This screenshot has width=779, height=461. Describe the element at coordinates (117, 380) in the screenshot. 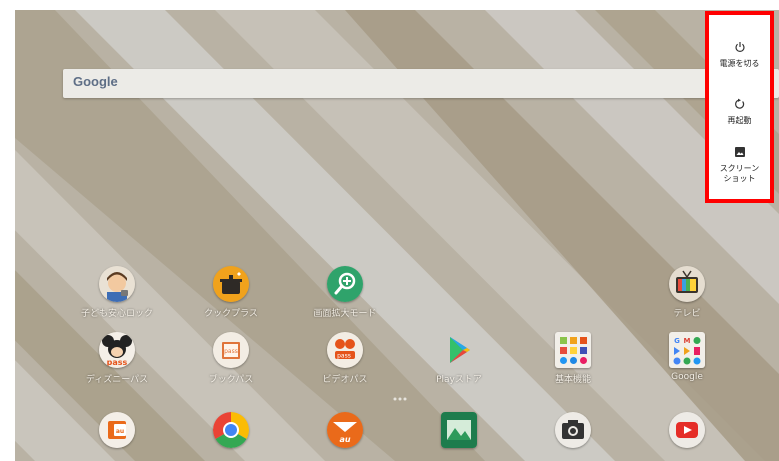

I see `app-label: ディズニーパス` at that location.